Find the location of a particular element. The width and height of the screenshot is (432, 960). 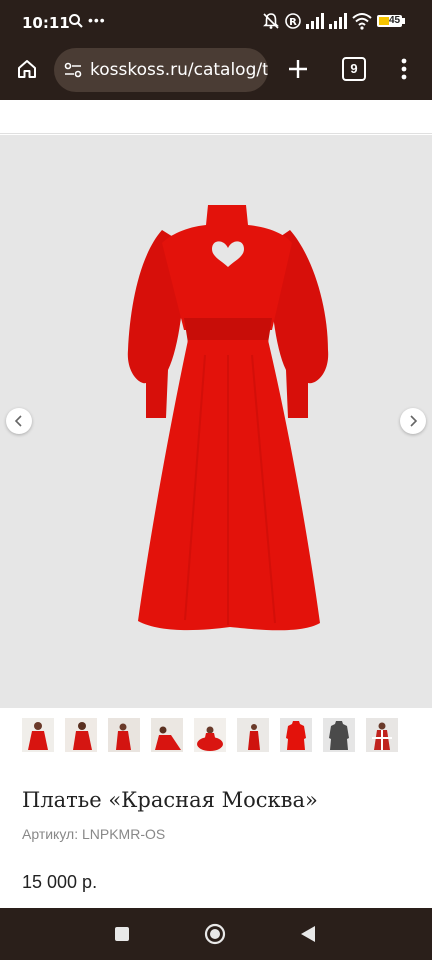

address-bar: kosskoss.ru/catalog/tp is located at coordinates (161, 70).